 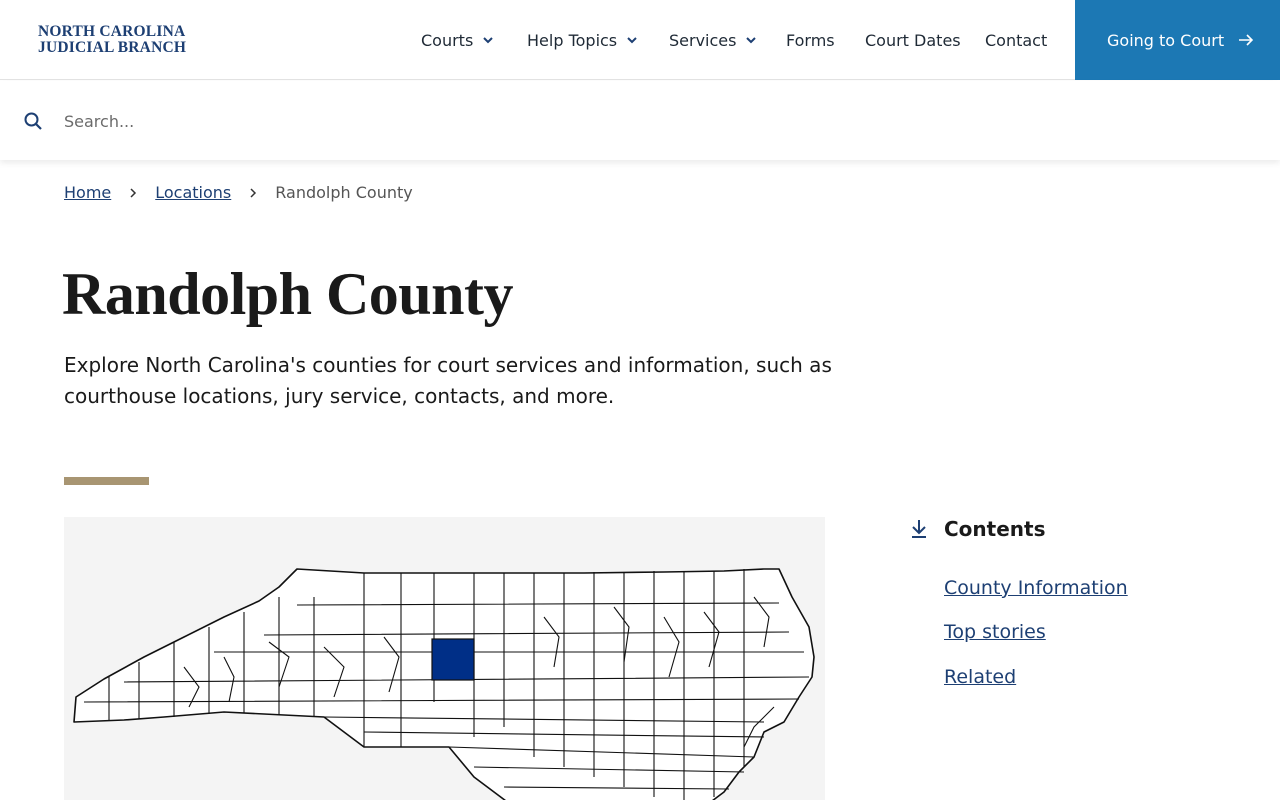 I want to click on nav-help-topics: Help Topics, so click(x=582, y=40).